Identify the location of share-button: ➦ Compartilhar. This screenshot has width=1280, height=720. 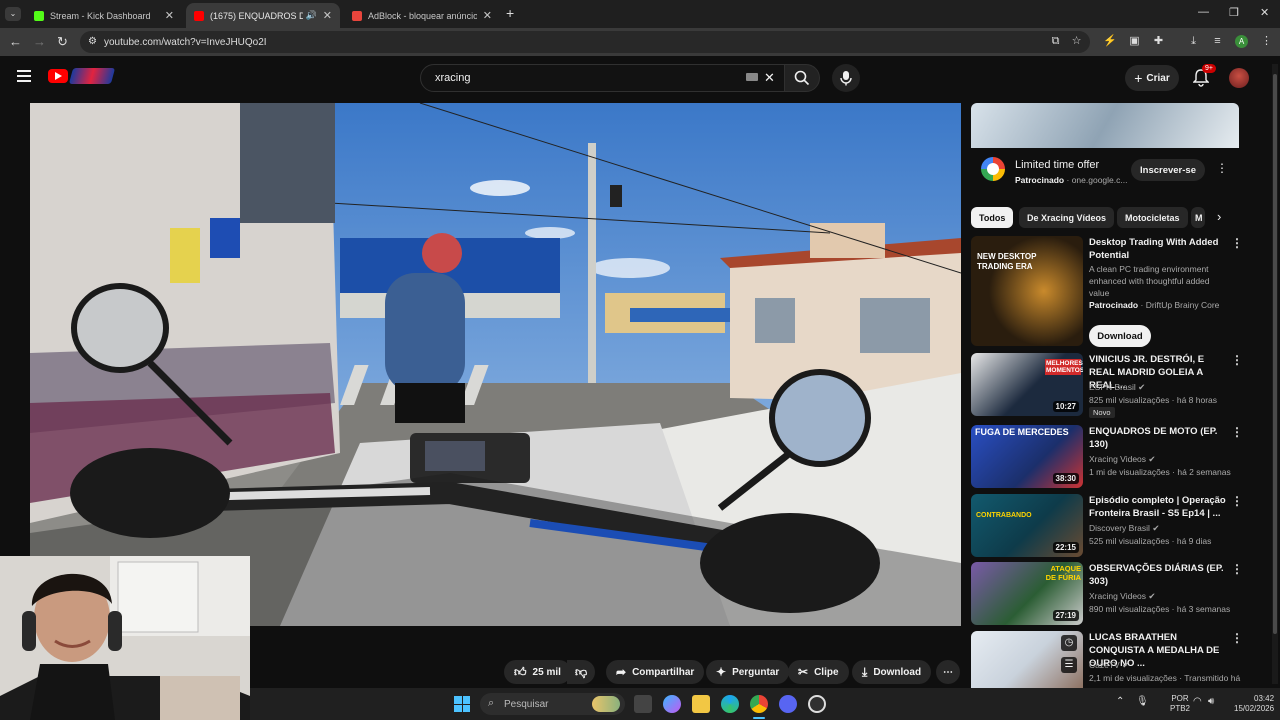
(655, 672).